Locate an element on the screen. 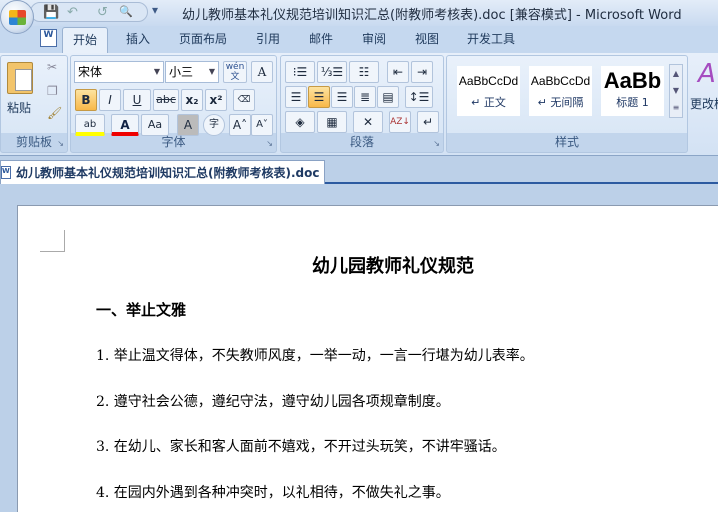 This screenshot has height=512, width=718. ribbon-tabs: W 开始 插入 页面布局 引用 邮件 审阅 视图 开发工具 is located at coordinates (359, 39).